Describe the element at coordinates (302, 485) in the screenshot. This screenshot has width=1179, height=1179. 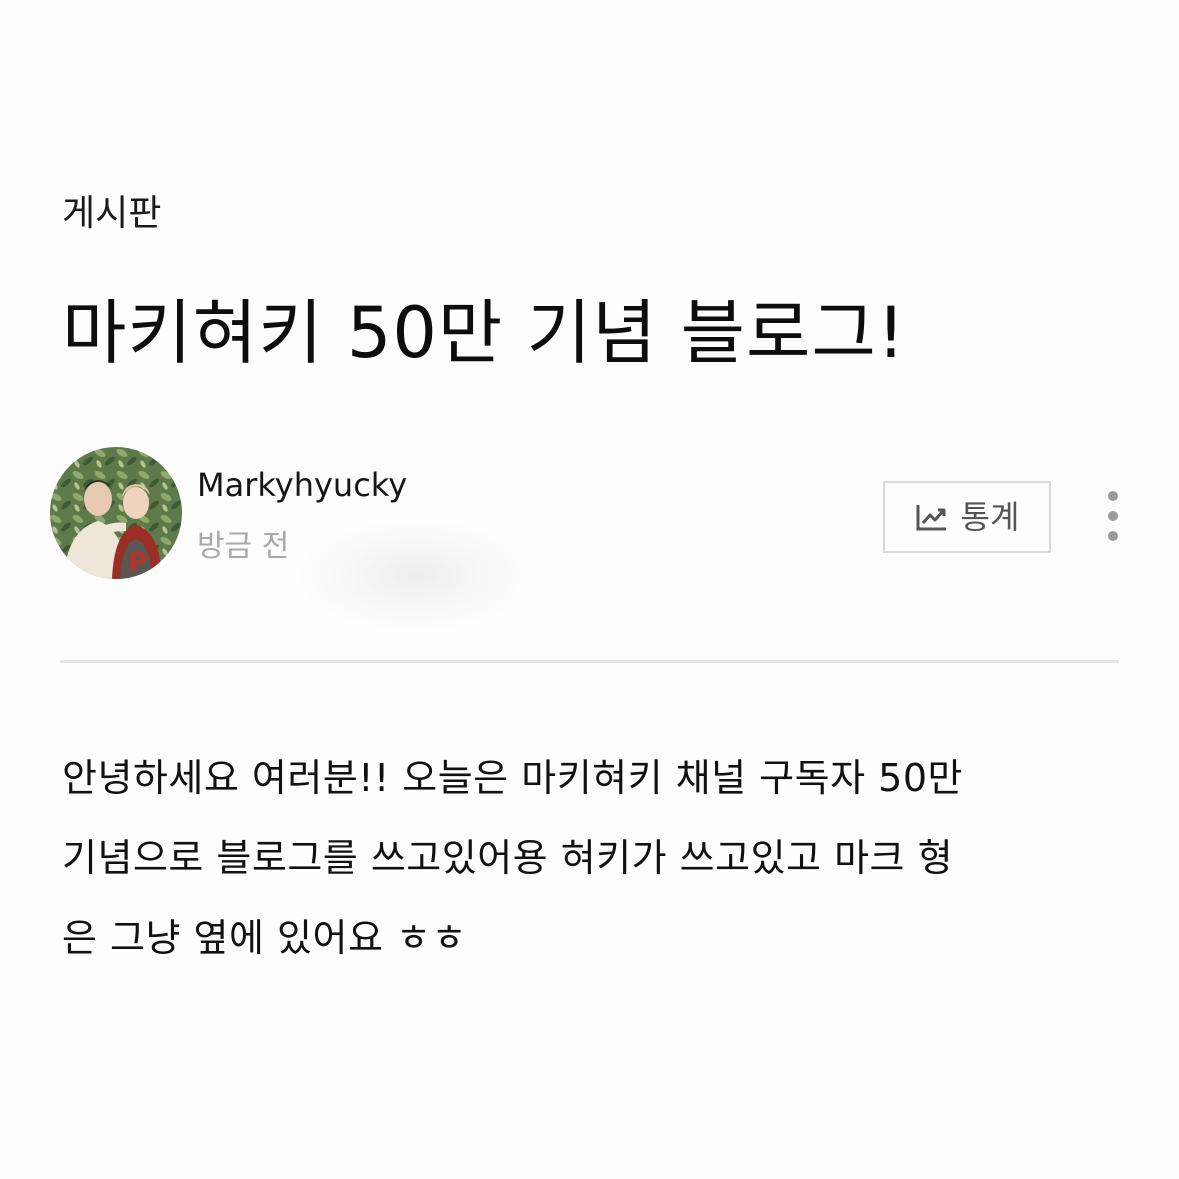
I see `author-name: Markyhyucky` at that location.